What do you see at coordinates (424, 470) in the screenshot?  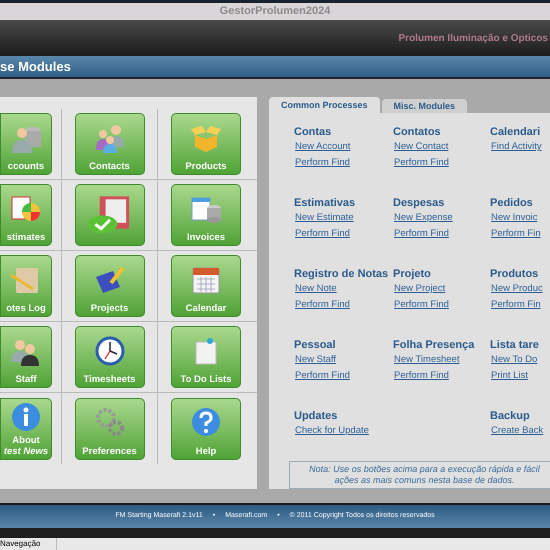 I see `note-text: Nota: Use os botões acima para a execução rápida e fácil` at bounding box center [424, 470].